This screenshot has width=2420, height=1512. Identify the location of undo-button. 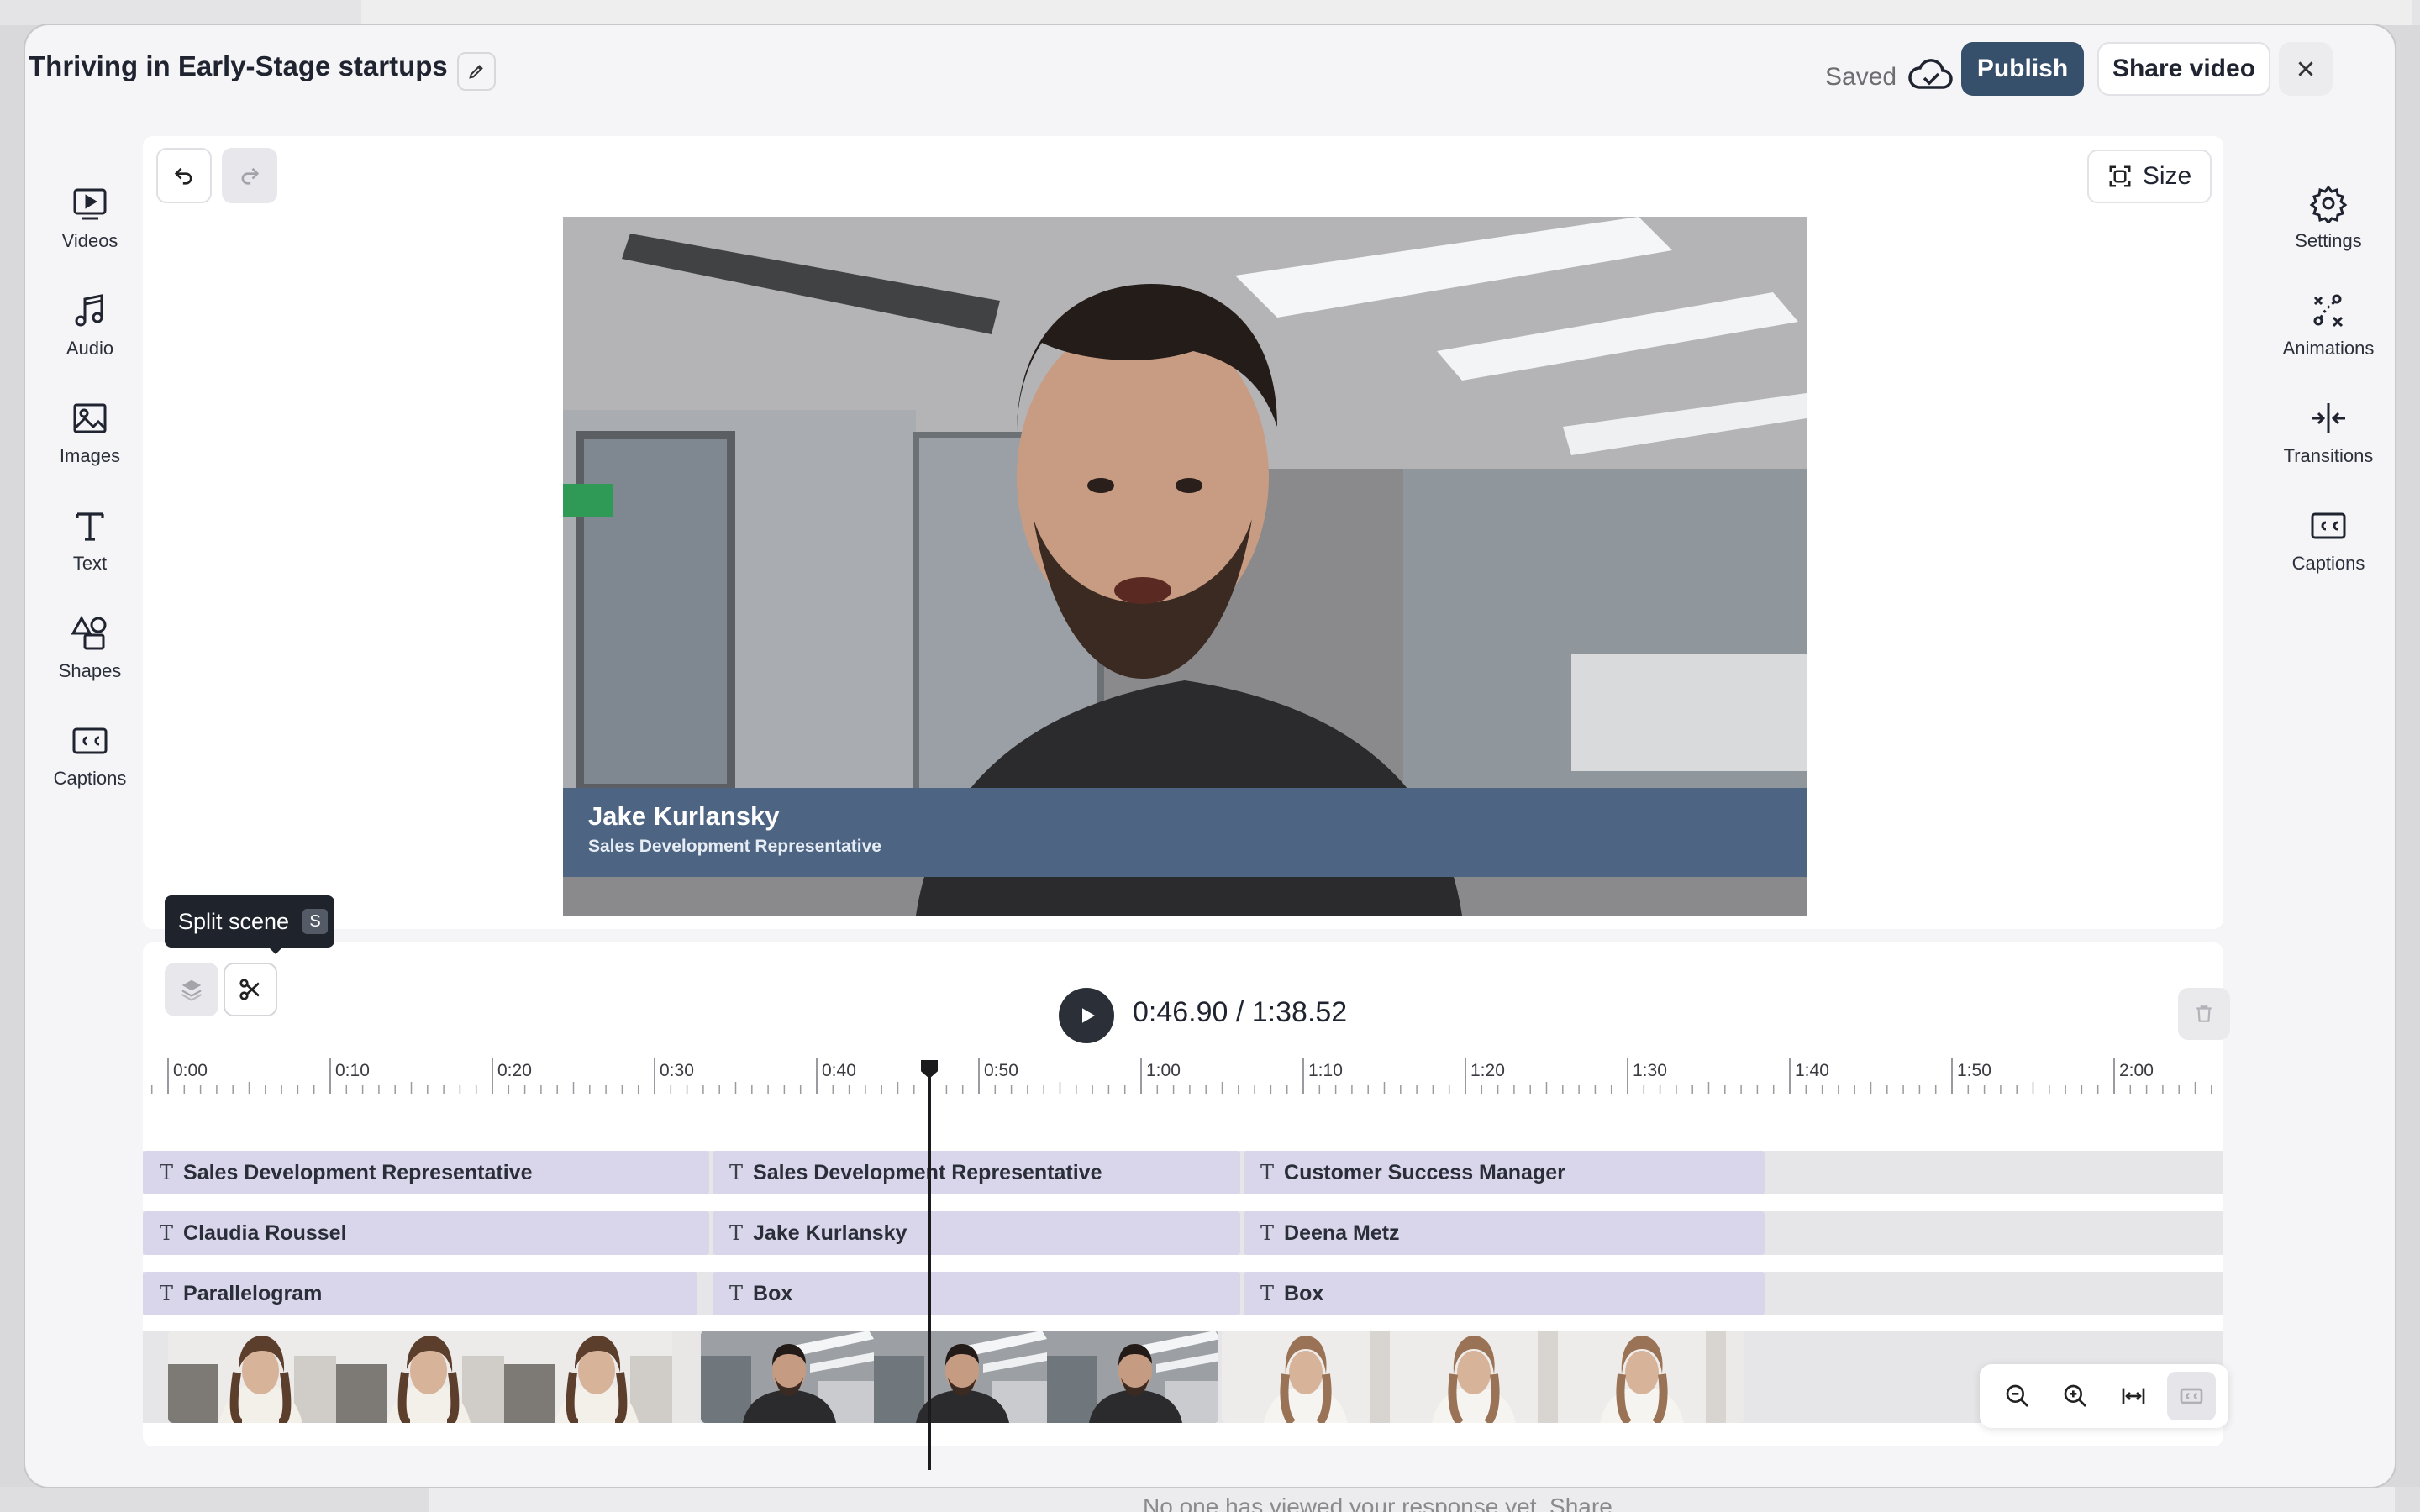
(184, 175).